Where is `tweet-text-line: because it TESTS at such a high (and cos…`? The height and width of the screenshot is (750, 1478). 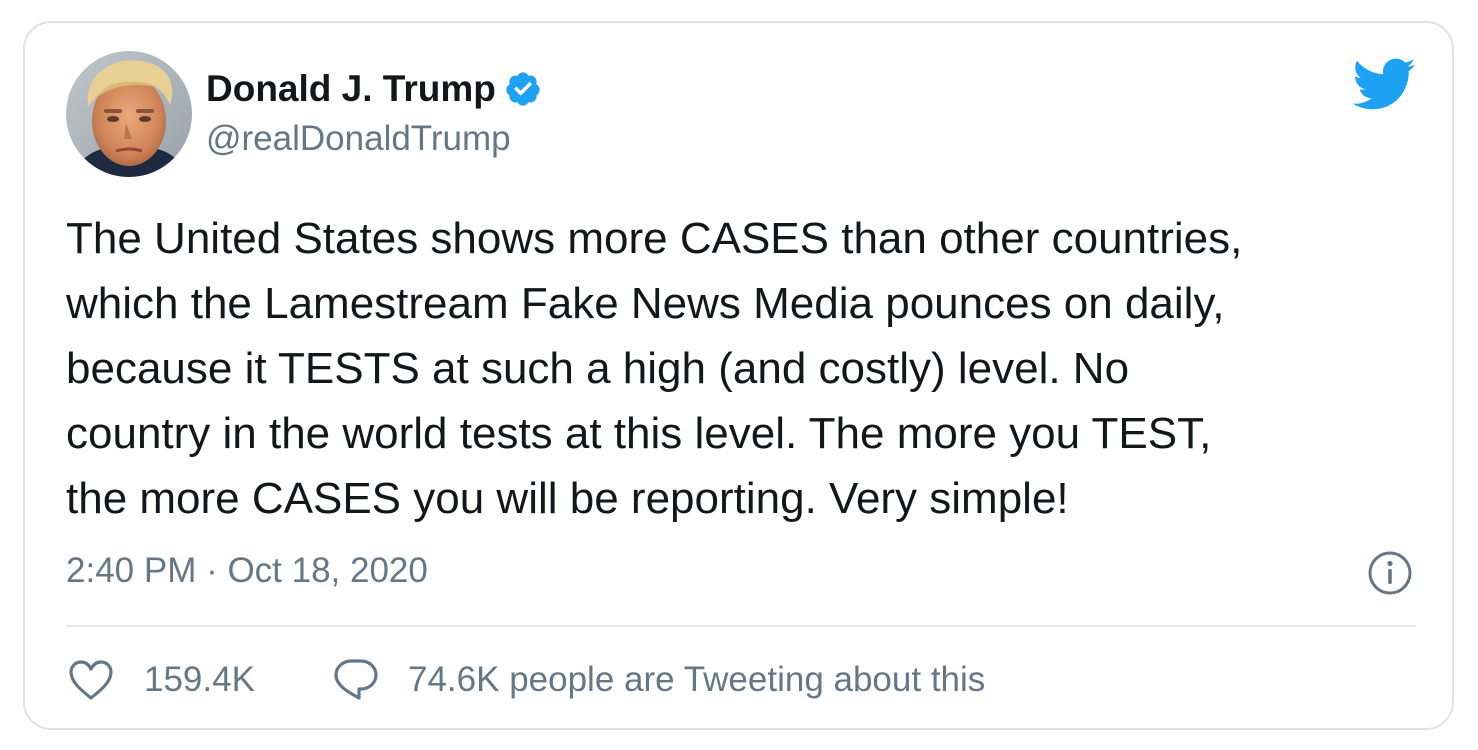 tweet-text-line: because it TESTS at such a high (and cos… is located at coordinates (598, 368).